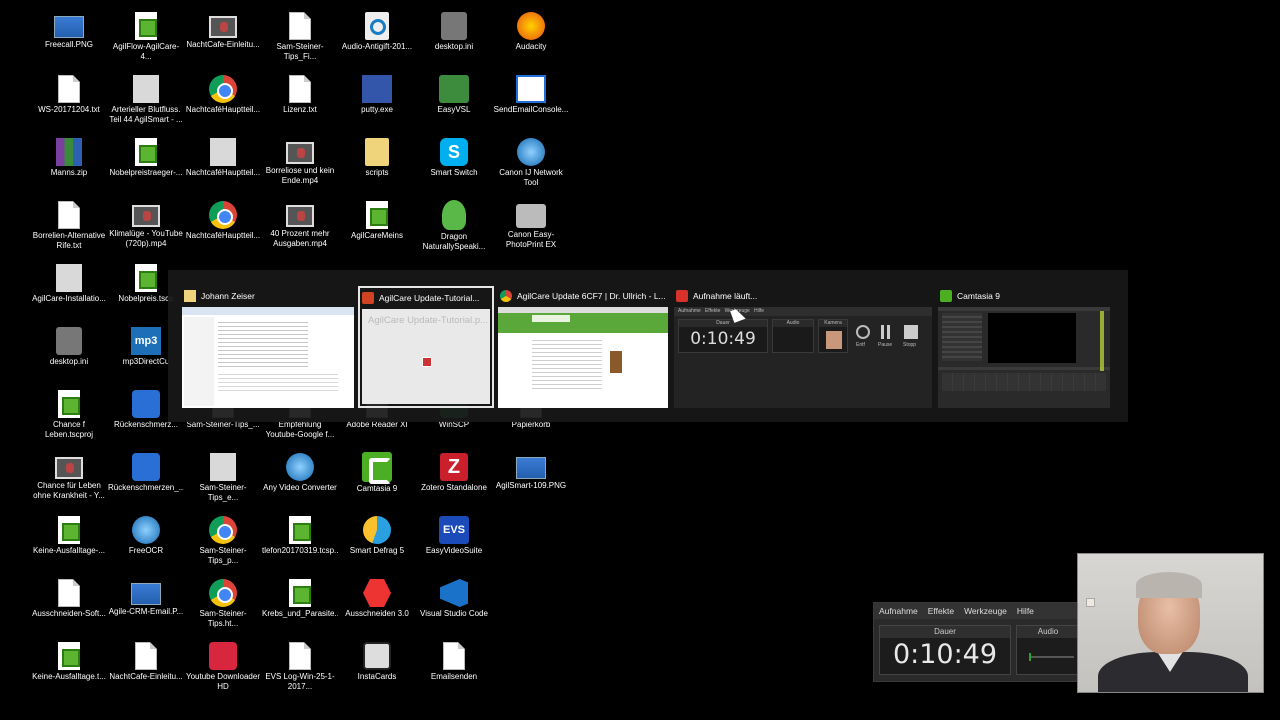 The width and height of the screenshot is (1280, 720). I want to click on desktop-icon: Emailsenden, so click(454, 670).